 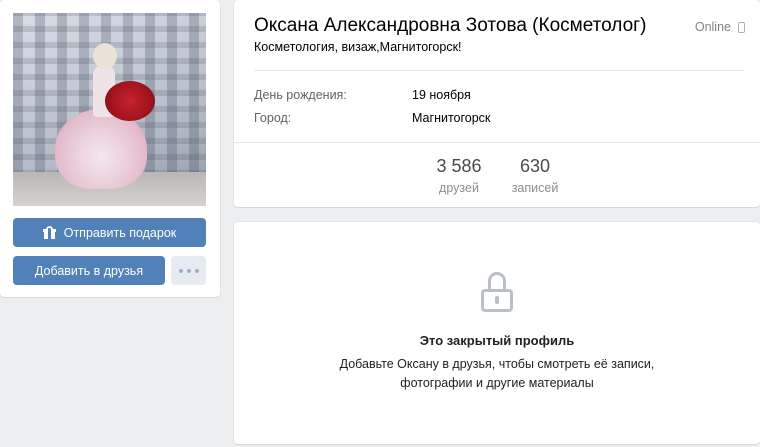 What do you see at coordinates (105, 56) in the screenshot?
I see `photo-head` at bounding box center [105, 56].